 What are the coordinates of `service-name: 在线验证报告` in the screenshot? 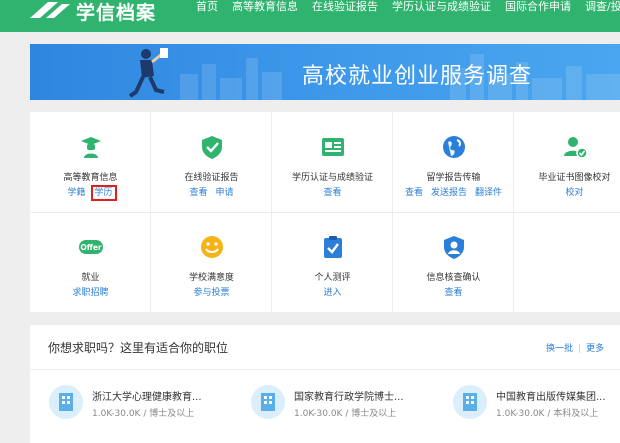 It's located at (211, 178).